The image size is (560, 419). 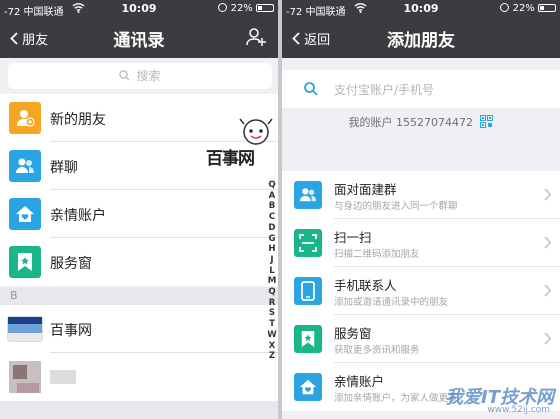 What do you see at coordinates (25, 329) in the screenshot?
I see `contact-avatar` at bounding box center [25, 329].